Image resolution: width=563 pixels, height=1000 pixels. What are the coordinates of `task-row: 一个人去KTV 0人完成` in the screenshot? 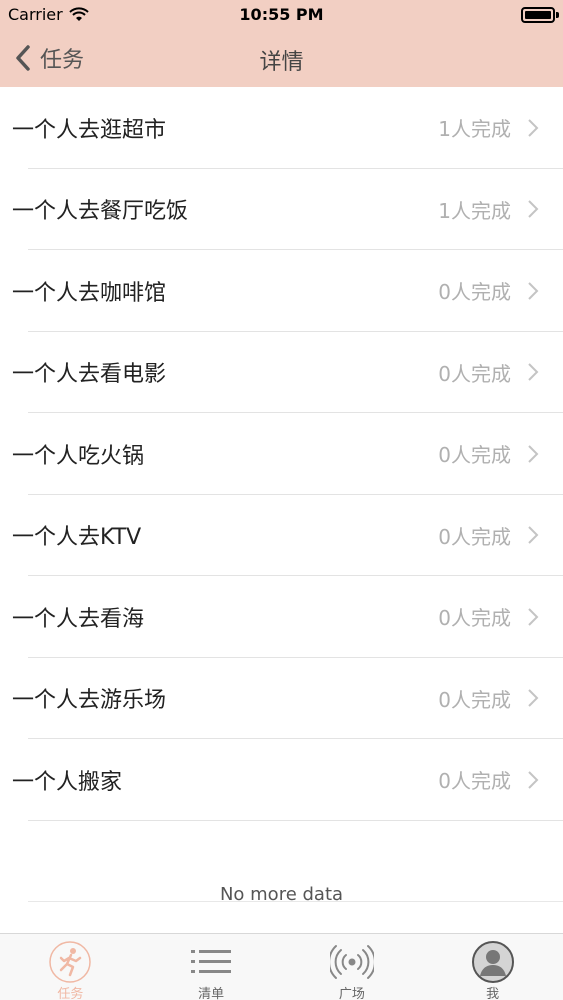 It's located at (281, 536).